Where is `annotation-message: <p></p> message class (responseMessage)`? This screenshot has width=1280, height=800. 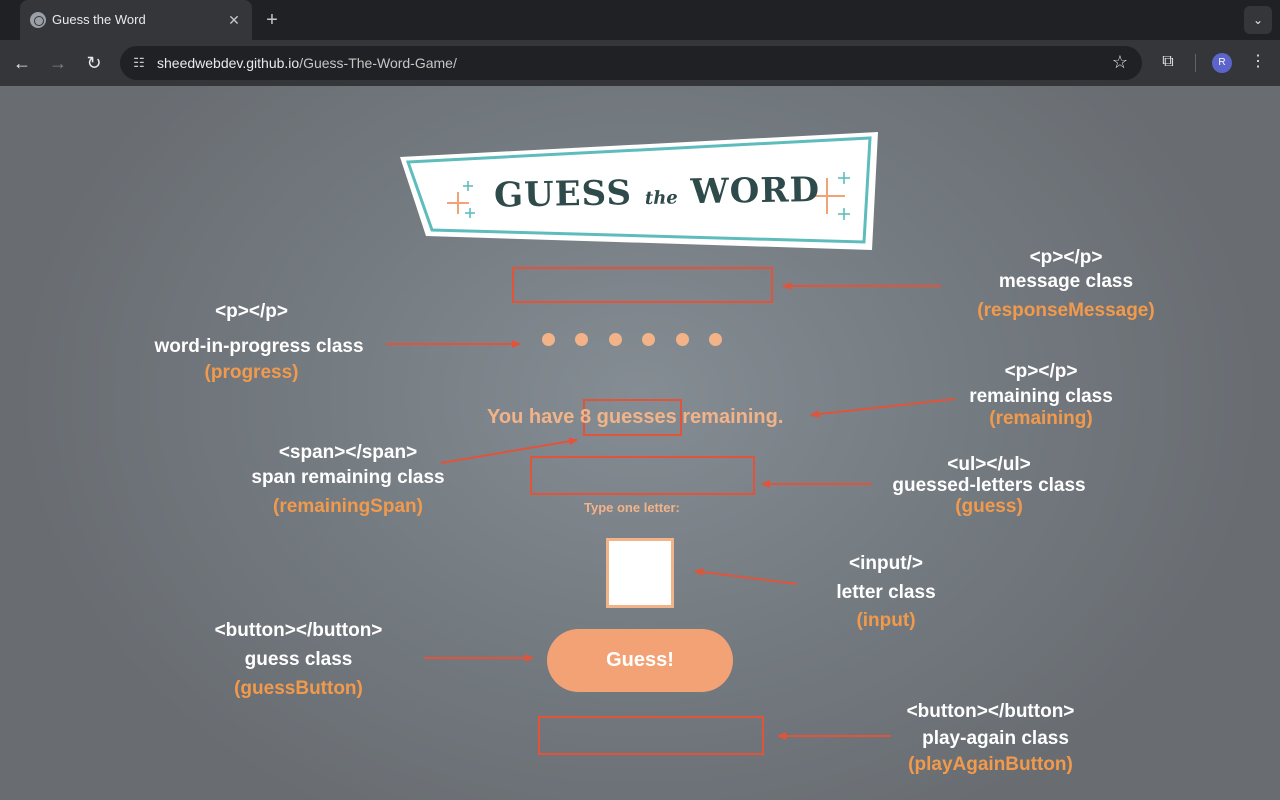
annotation-message: <p></p> message class (responseMessage) is located at coordinates (1066, 284).